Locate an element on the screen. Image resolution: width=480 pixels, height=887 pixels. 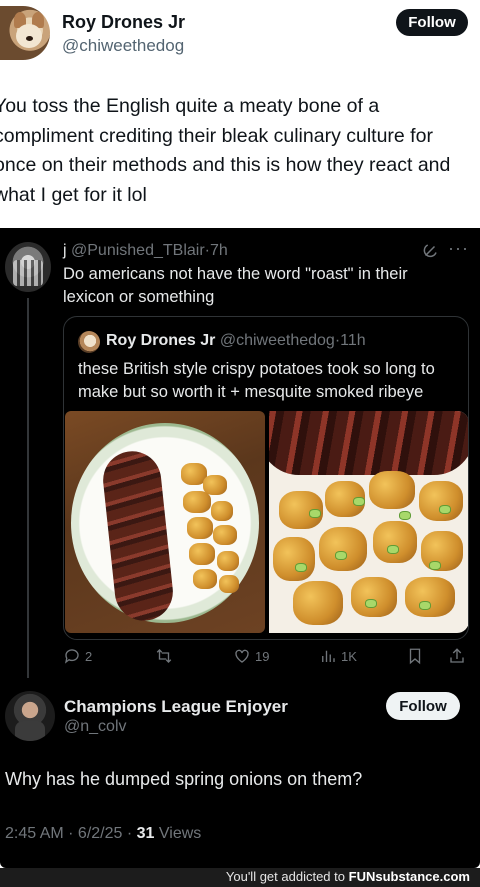
bookmark-icon is located at coordinates (415, 656).